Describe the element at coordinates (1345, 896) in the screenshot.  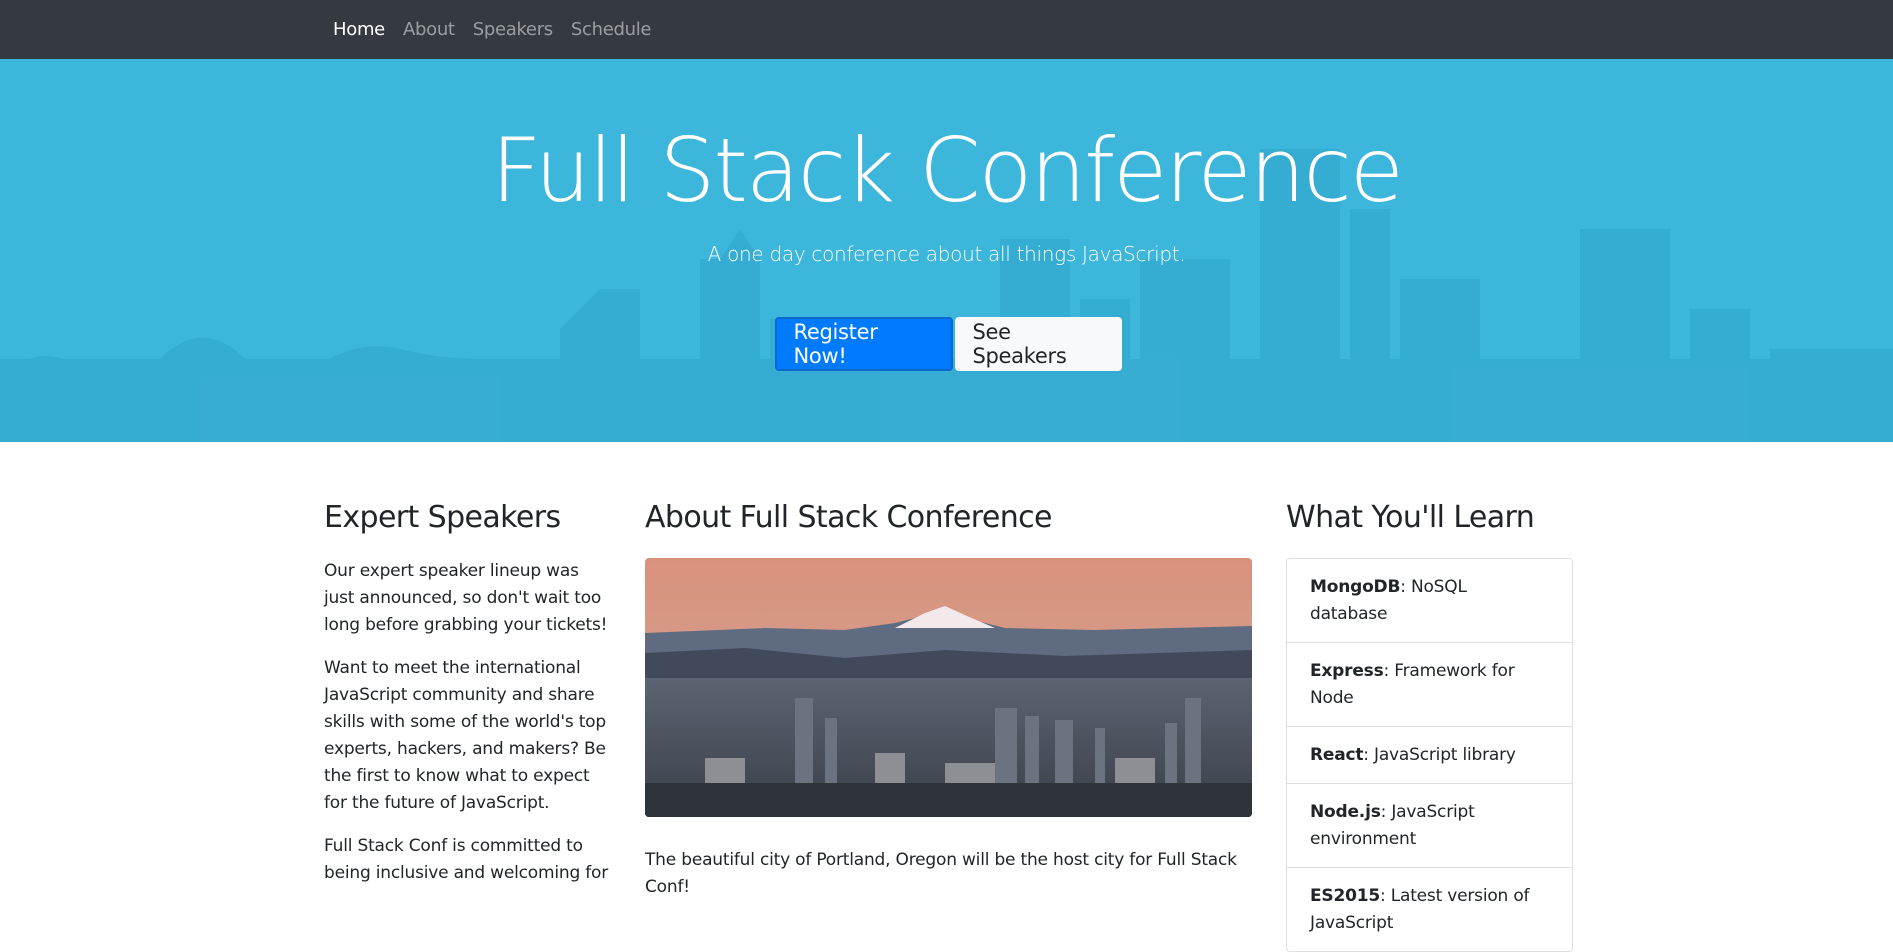
I see `learn-term: ES2015` at that location.